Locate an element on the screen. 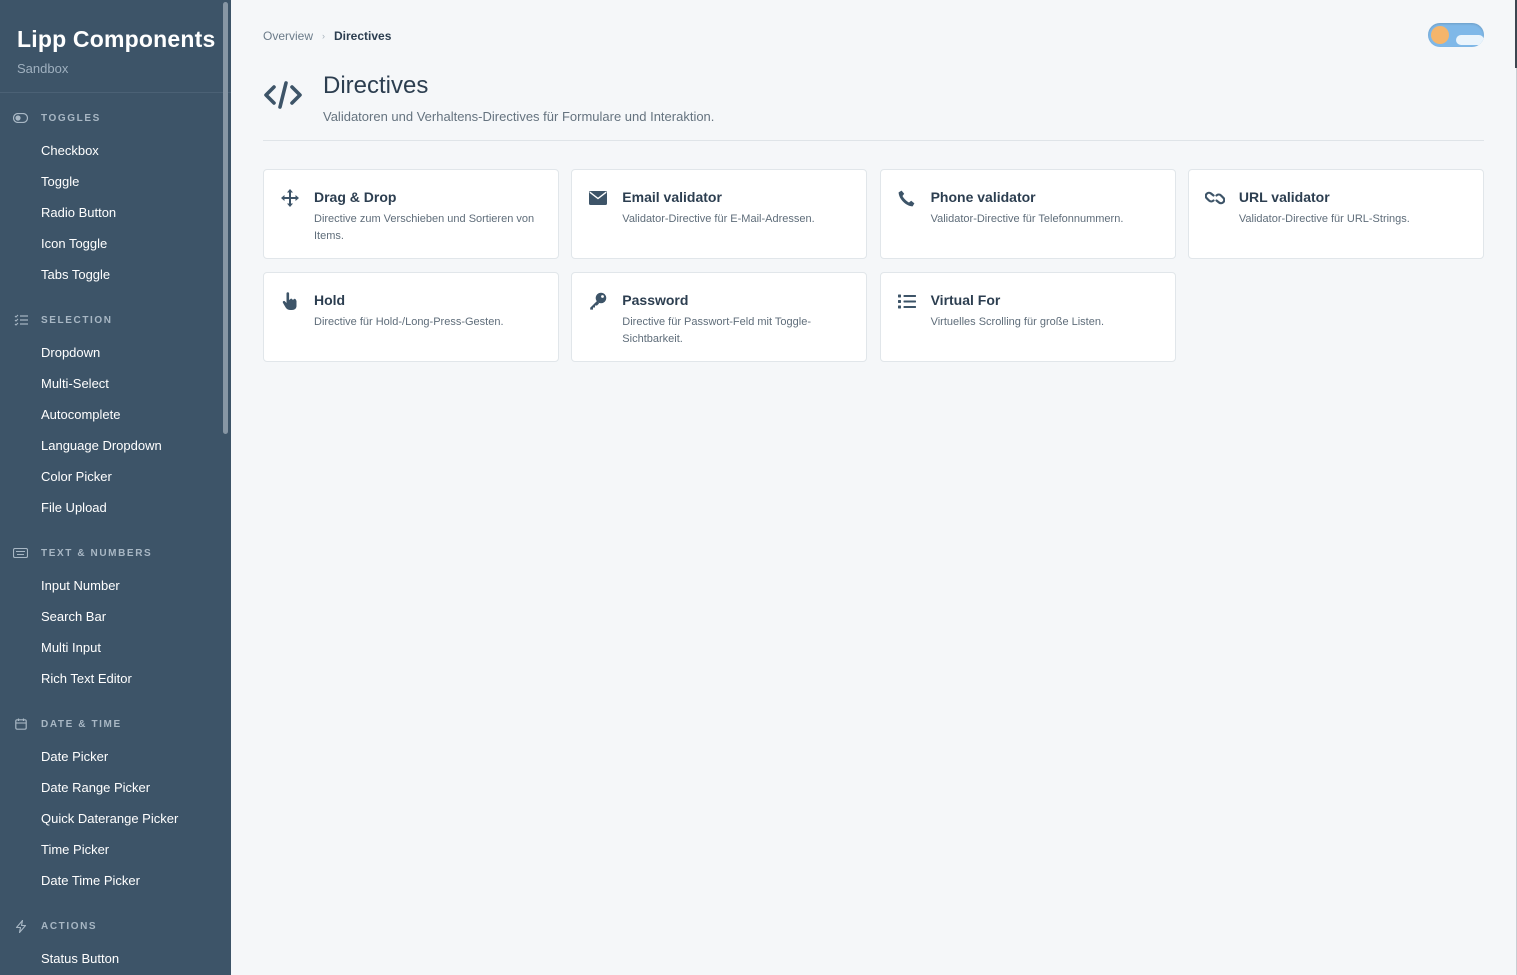 Image resolution: width=1517 pixels, height=975 pixels. sidebar-item-date-picker: Date Picker is located at coordinates (115, 756).